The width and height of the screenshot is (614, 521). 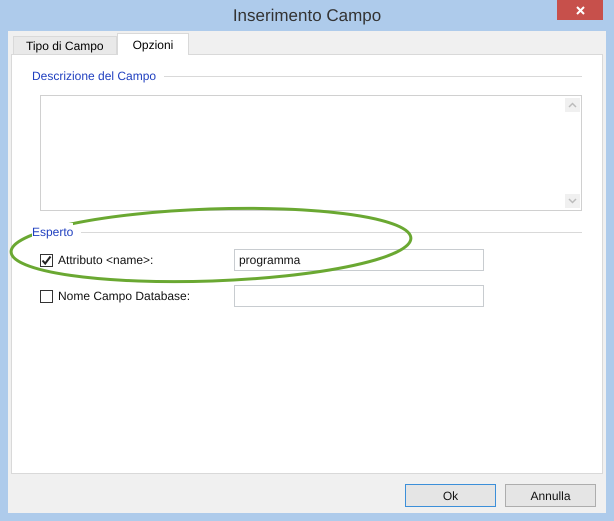 What do you see at coordinates (106, 260) in the screenshot?
I see `field-label: Attributo <name>:` at bounding box center [106, 260].